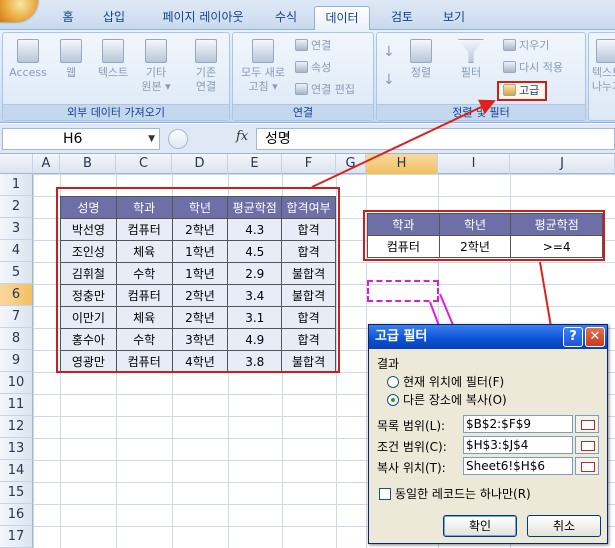 Image resolution: width=615 pixels, height=548 pixels. What do you see at coordinates (403, 291) in the screenshot?
I see `active-cell-h6` at bounding box center [403, 291].